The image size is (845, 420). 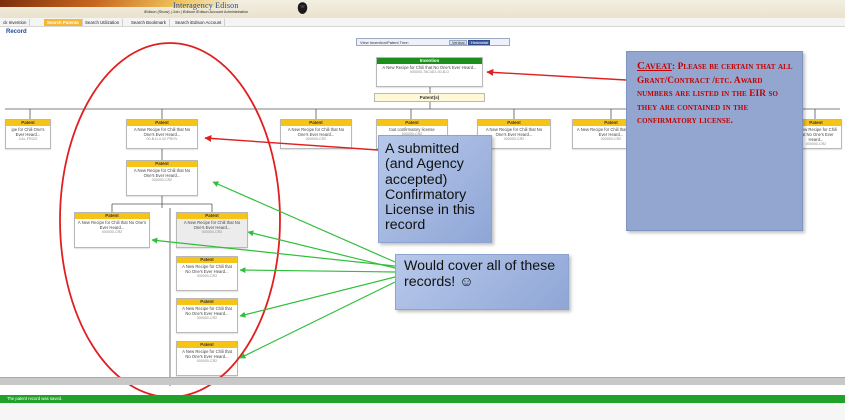 I want to click on status-message: The patent record was saved., so click(x=35, y=398).